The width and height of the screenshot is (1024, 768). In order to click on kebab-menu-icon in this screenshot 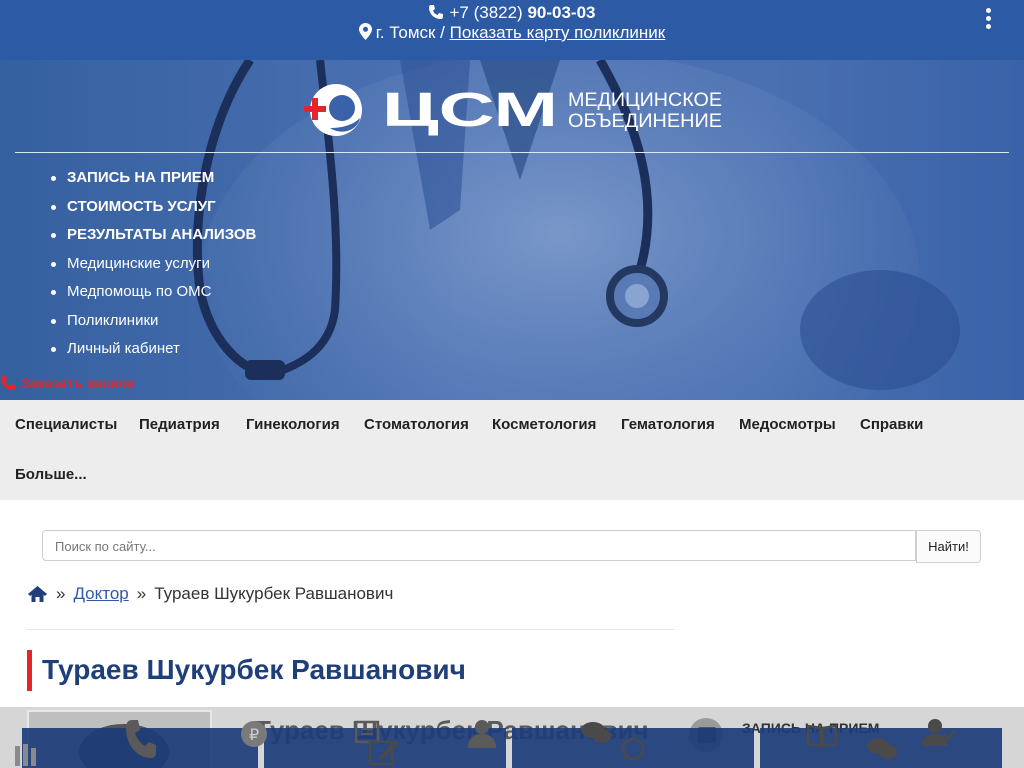, I will do `click(989, 19)`.